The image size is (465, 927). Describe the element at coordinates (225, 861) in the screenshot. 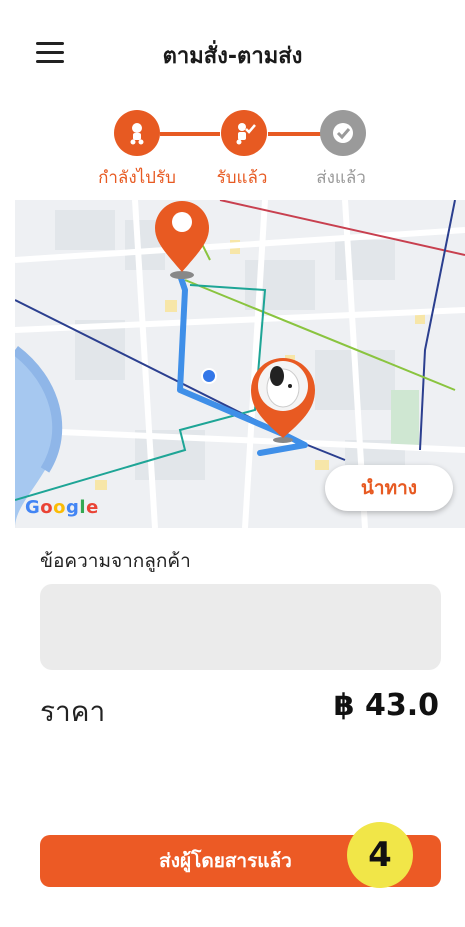

I see `passenger-delivered-label: ส่งผู้โดยสารแล้ว` at that location.